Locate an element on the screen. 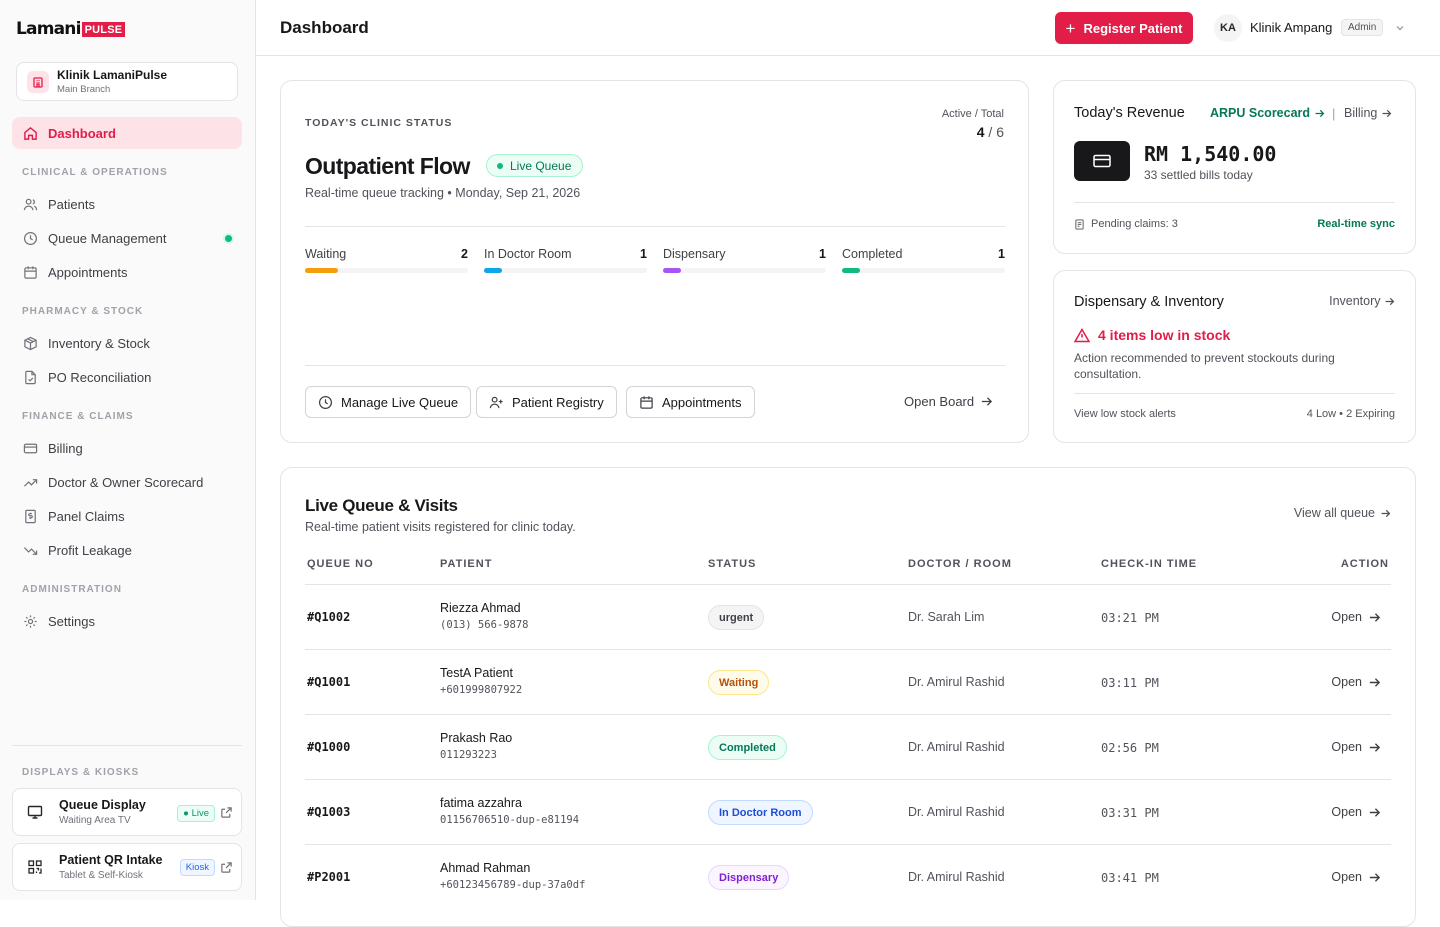 The image size is (1440, 927). doctor-room: Dr. Amirul Rashid is located at coordinates (956, 747).